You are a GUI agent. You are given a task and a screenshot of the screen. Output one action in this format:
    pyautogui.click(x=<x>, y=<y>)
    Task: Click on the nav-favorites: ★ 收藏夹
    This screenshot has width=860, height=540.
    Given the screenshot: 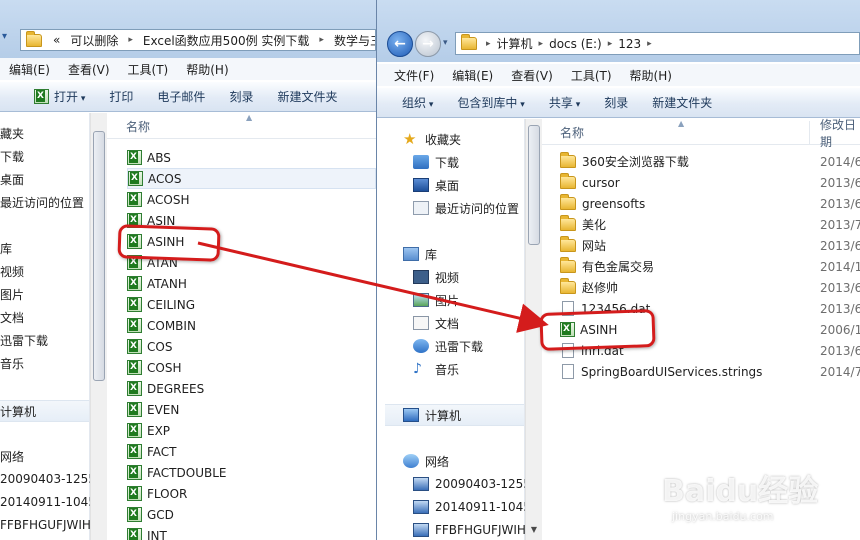 What is the action you would take?
    pyautogui.click(x=432, y=139)
    